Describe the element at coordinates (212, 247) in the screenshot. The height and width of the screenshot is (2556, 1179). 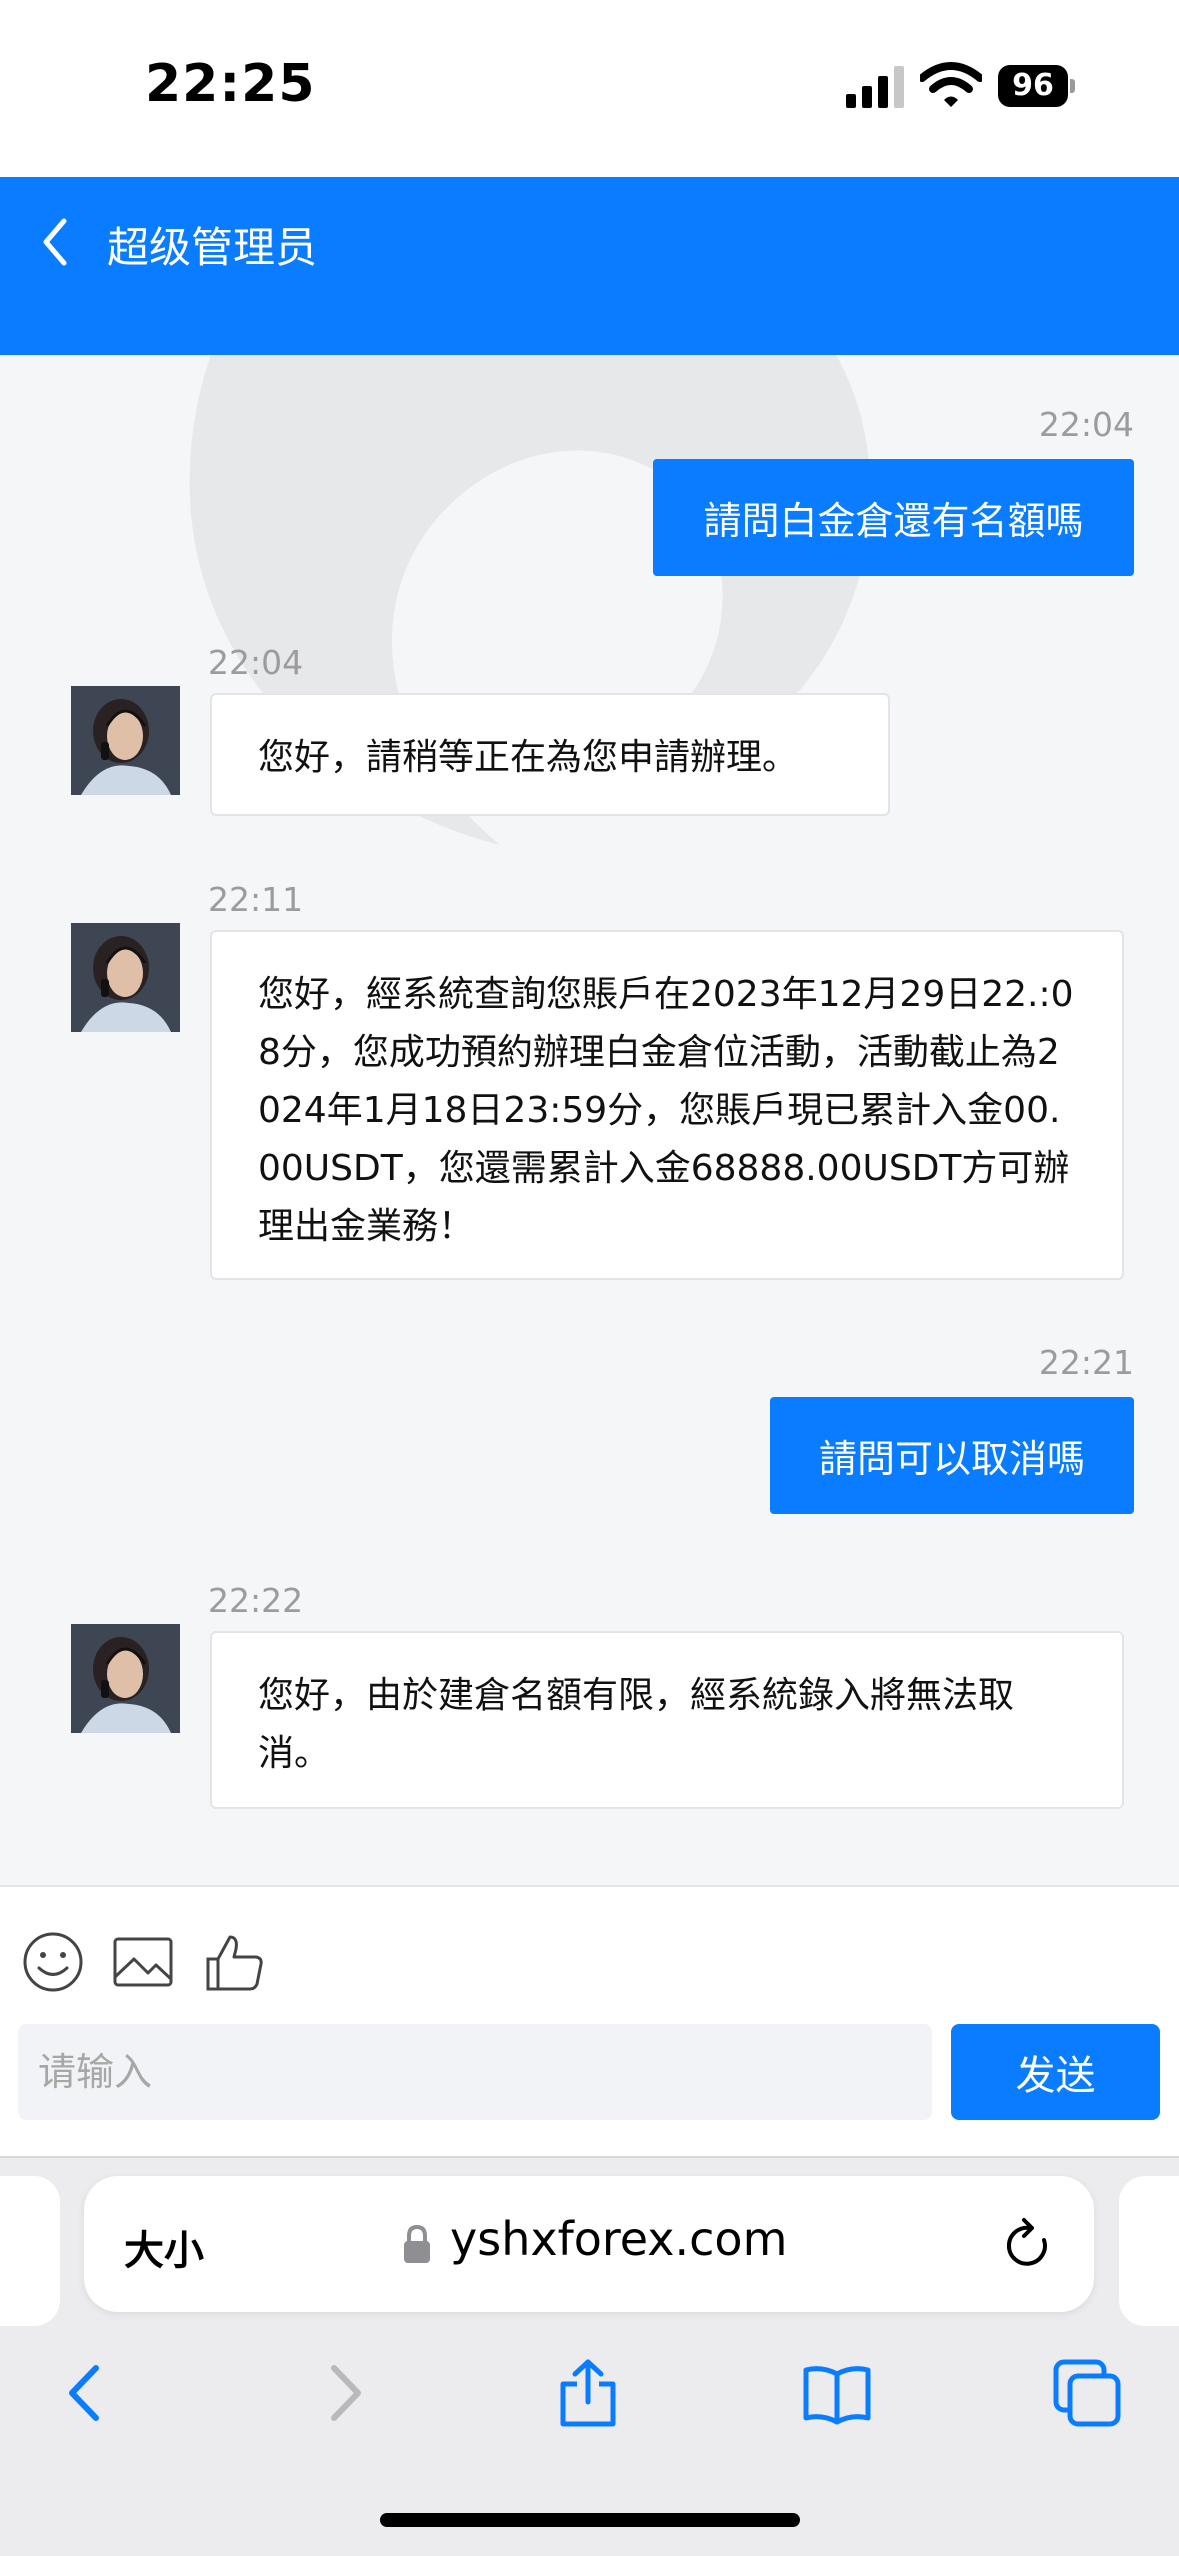
I see `chat-title: 超级管理员` at that location.